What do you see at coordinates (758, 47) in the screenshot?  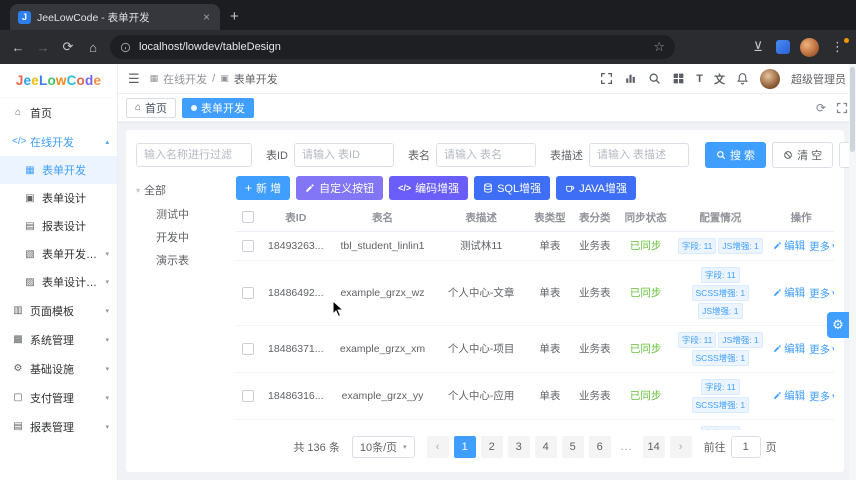 I see `downloads-icon: ⊻` at bounding box center [758, 47].